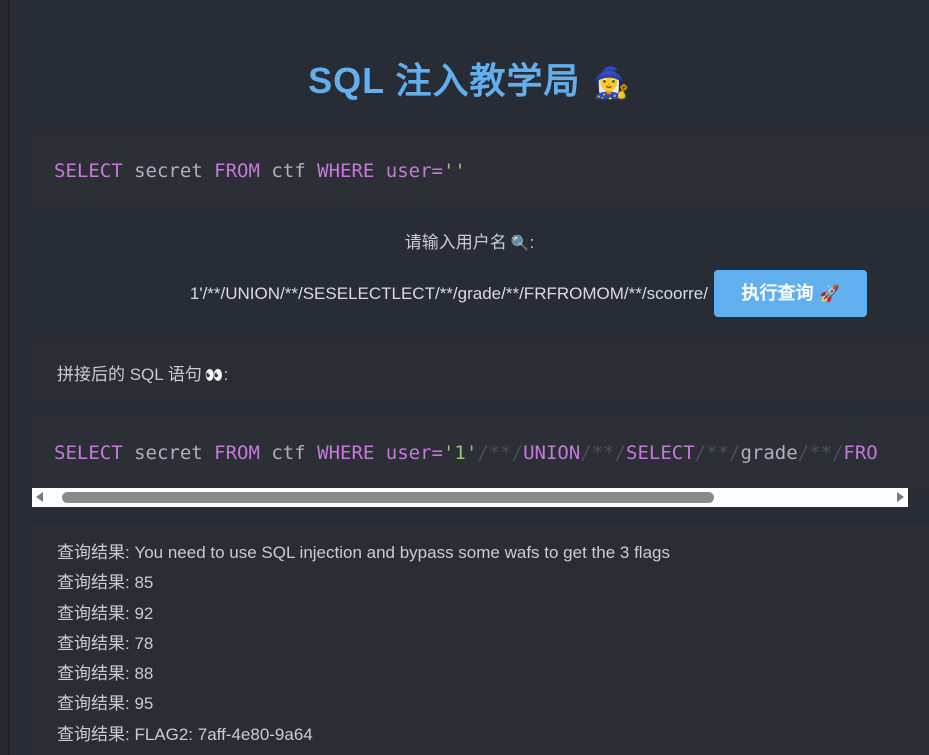  What do you see at coordinates (444, 80) in the screenshot?
I see `page-title-text: SQL 注入教学局` at bounding box center [444, 80].